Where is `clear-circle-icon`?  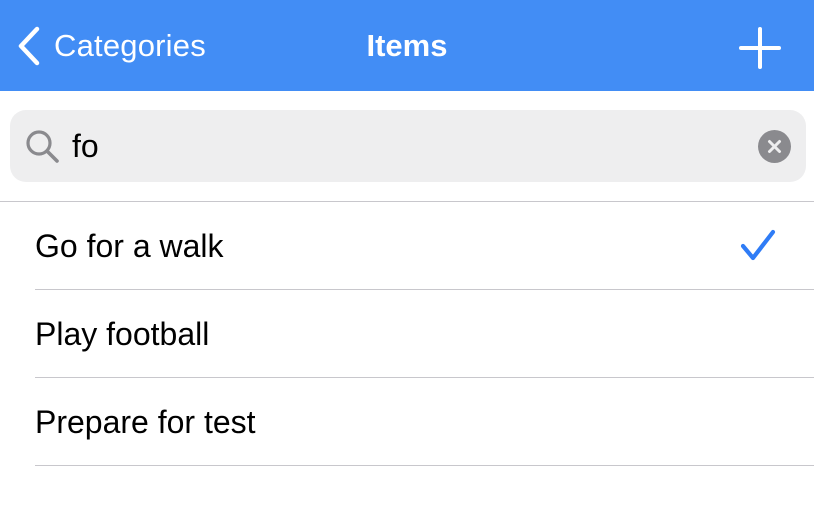
clear-circle-icon is located at coordinates (774, 146).